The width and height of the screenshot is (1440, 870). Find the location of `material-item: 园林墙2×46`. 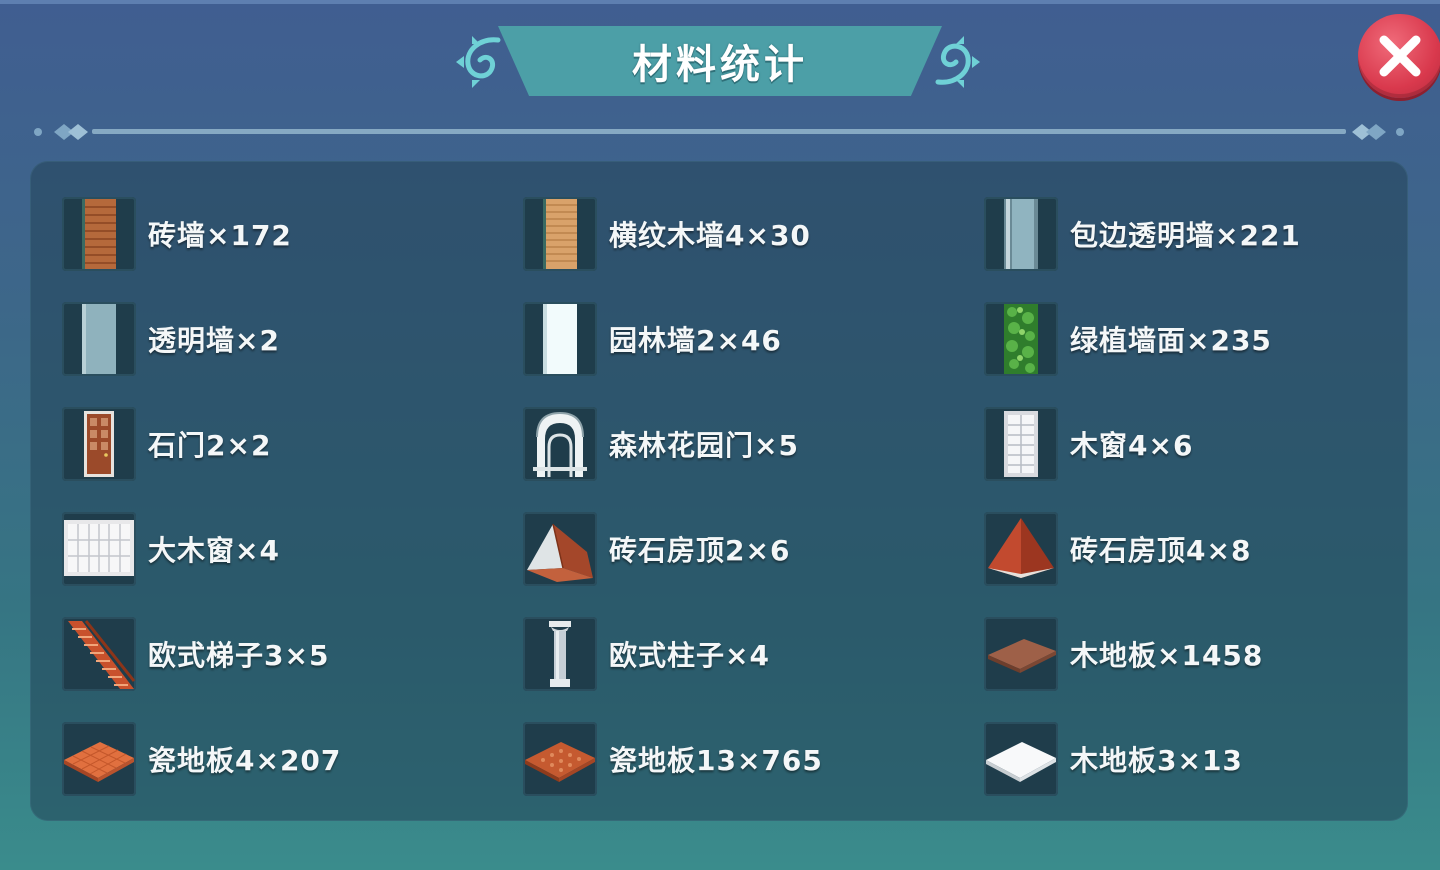

material-item: 园林墙2×46 is located at coordinates (652, 339).